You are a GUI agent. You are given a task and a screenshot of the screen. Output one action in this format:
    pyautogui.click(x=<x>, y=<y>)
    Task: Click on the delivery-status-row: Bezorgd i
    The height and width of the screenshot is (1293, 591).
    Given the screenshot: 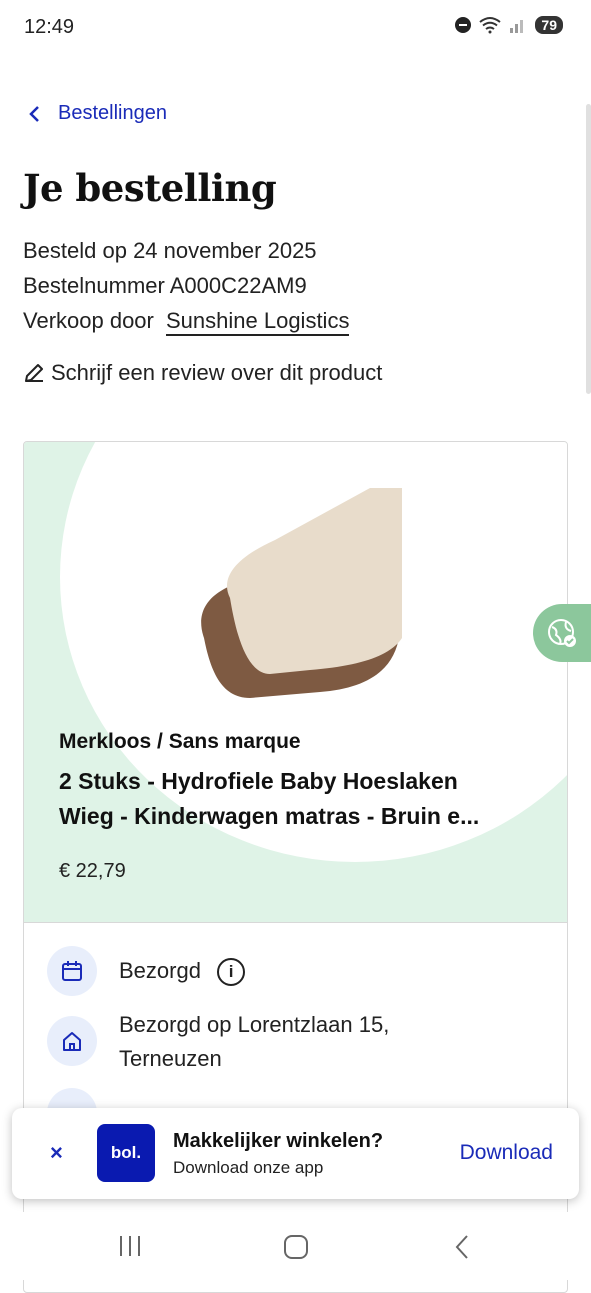 What is the action you would take?
    pyautogui.click(x=146, y=971)
    